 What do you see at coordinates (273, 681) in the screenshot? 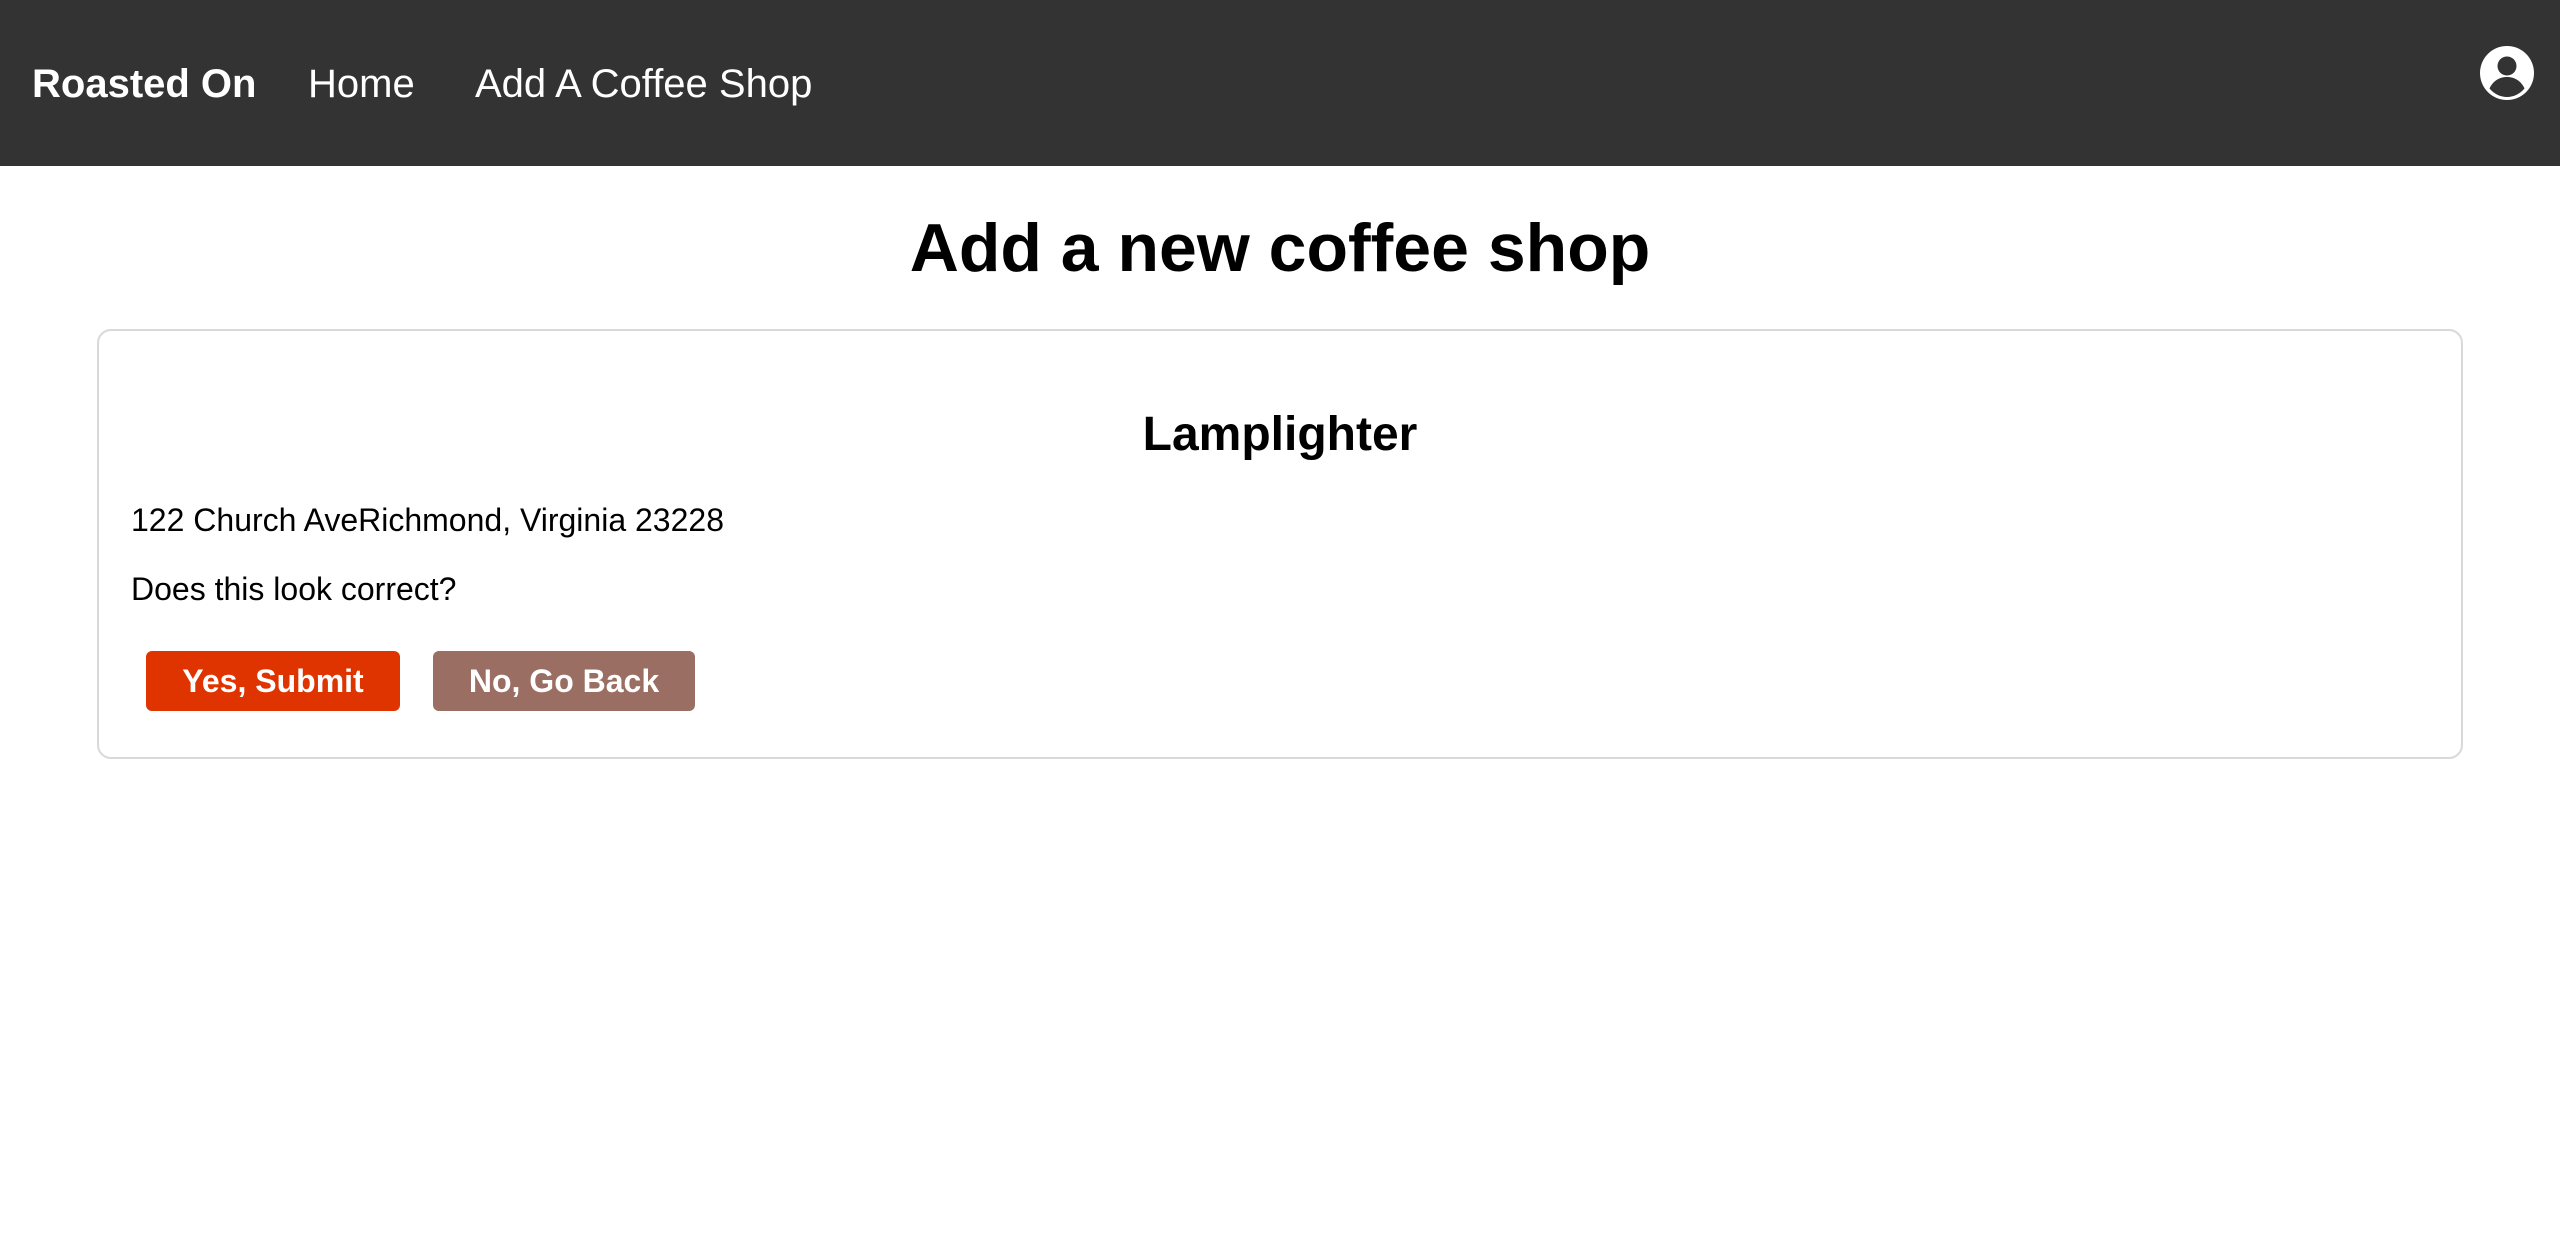
I see `yes-submit-button: Yes, Submit` at bounding box center [273, 681].